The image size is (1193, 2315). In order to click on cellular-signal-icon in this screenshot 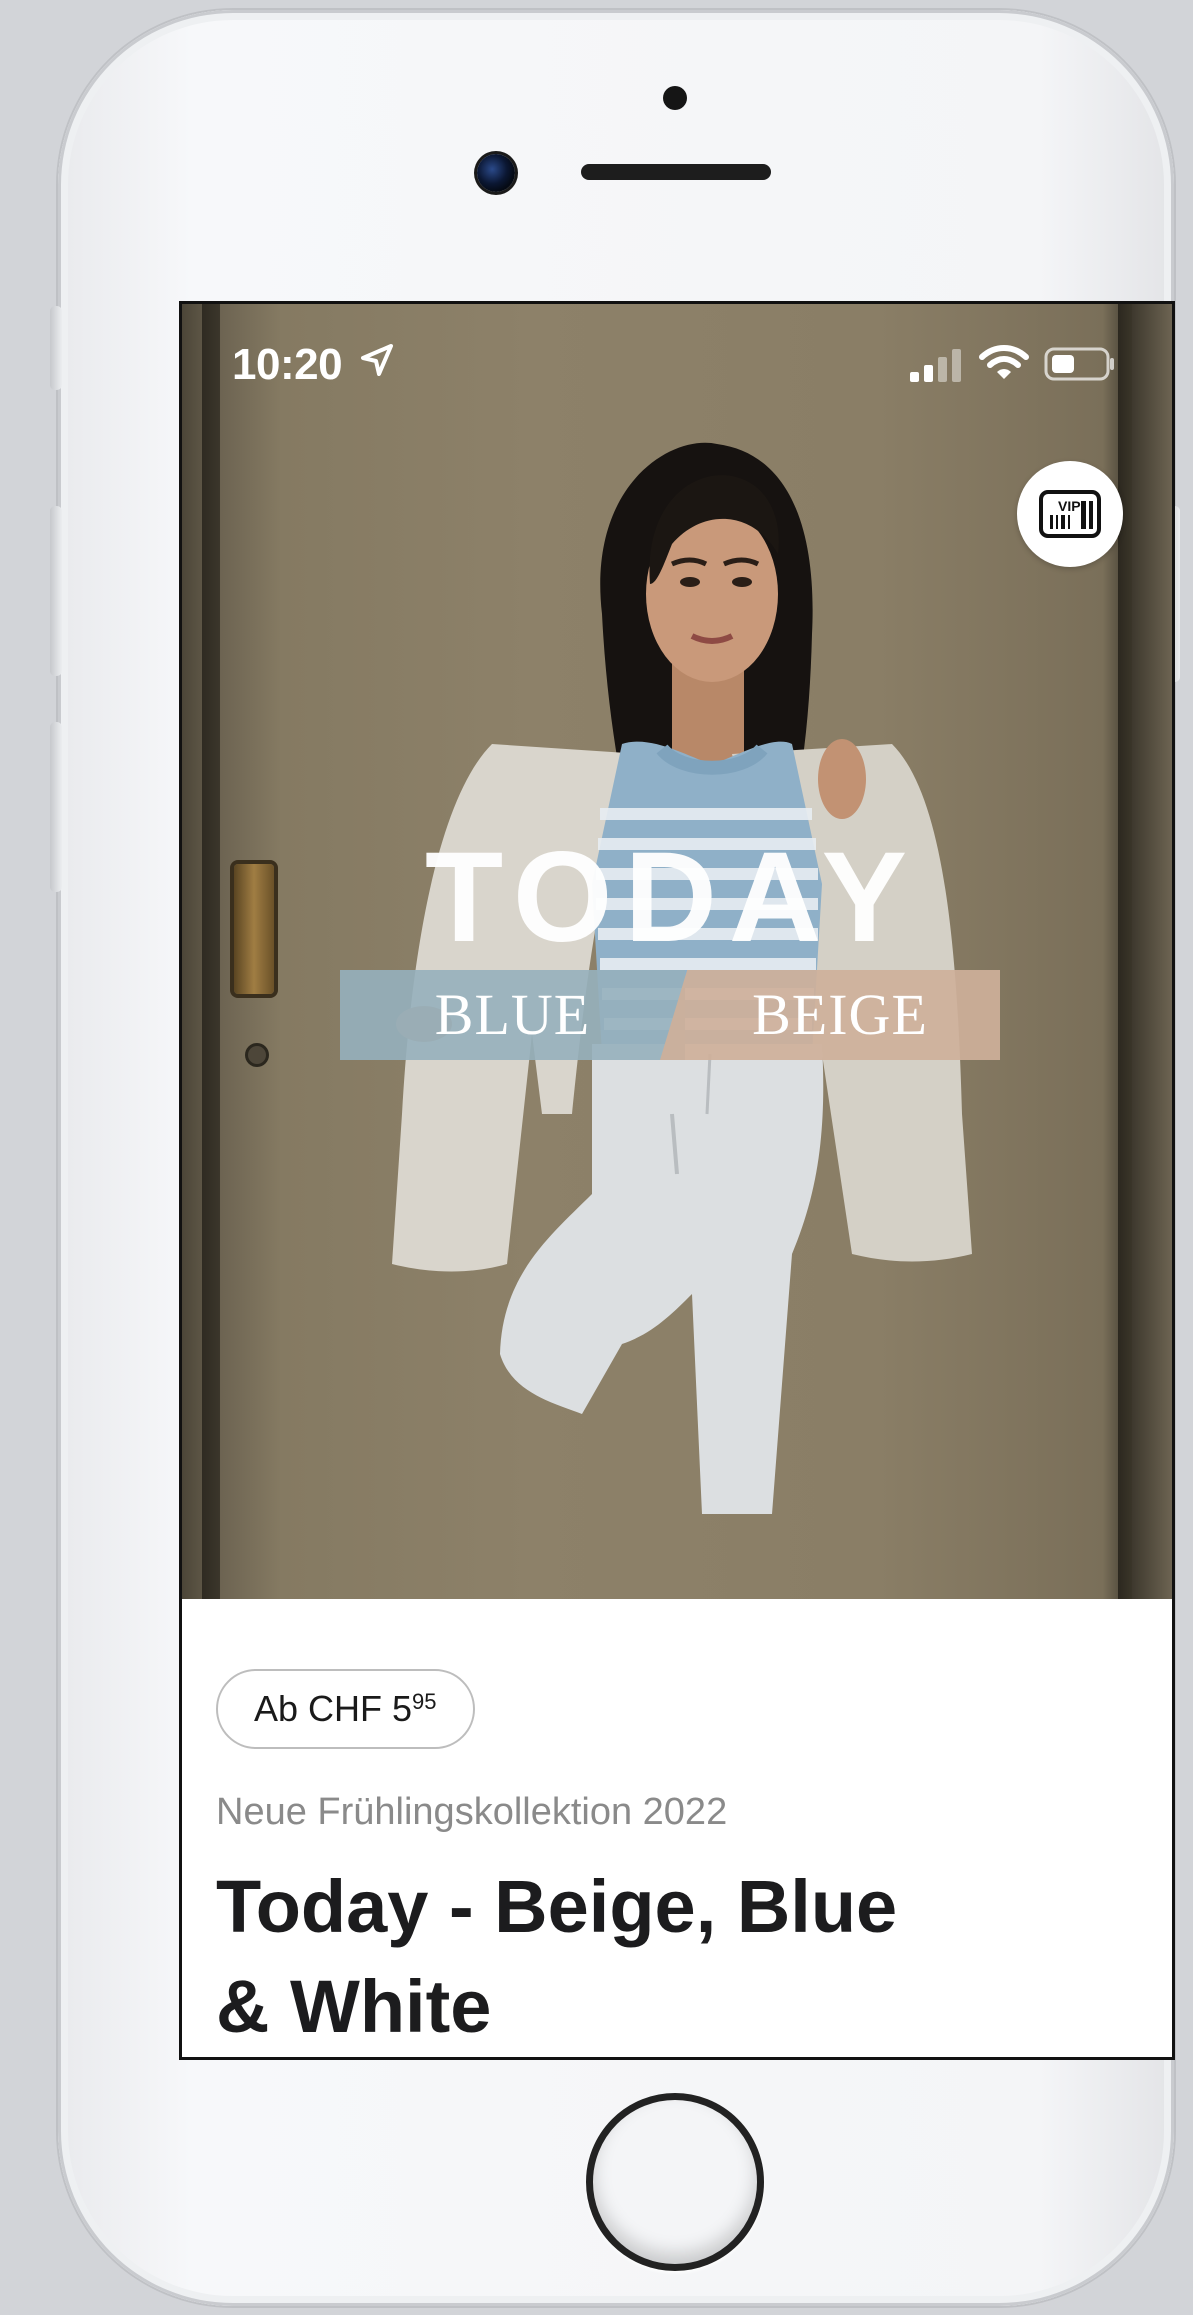, I will do `click(935, 365)`.